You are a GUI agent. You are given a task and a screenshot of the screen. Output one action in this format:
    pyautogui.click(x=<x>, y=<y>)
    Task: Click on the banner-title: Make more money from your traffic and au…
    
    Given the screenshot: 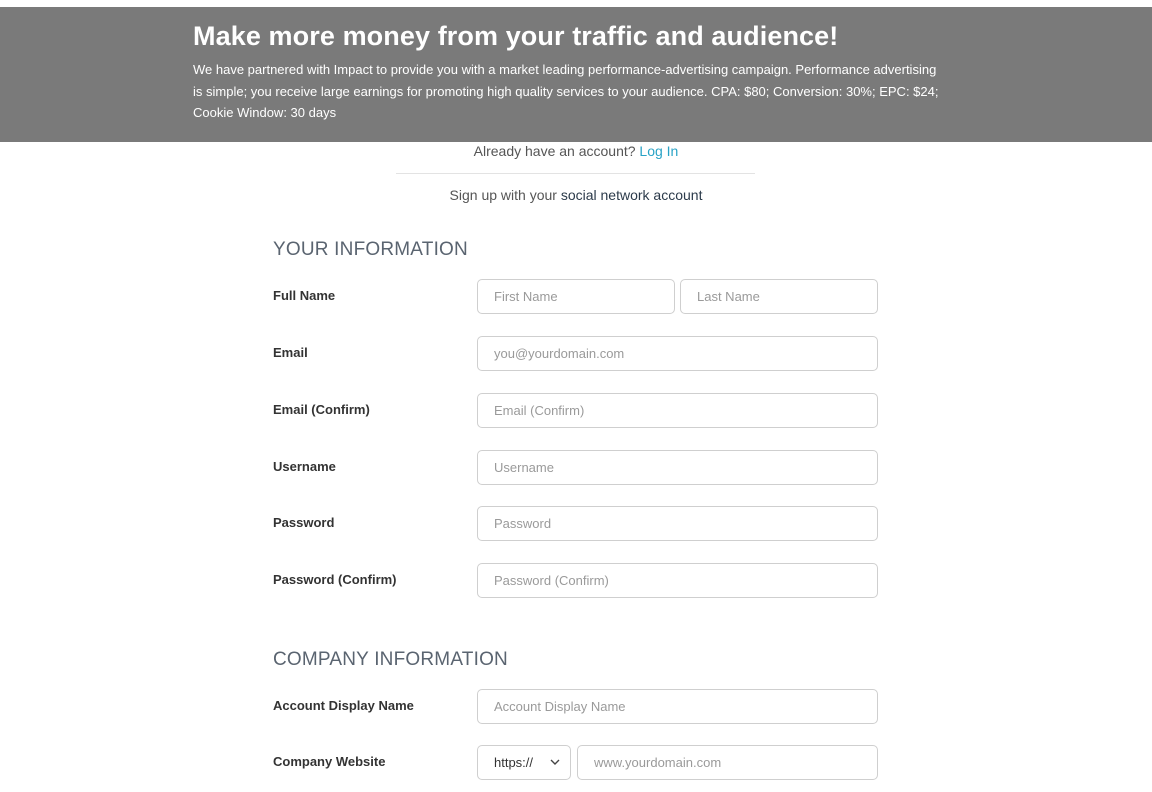 What is the action you would take?
    pyautogui.click(x=516, y=36)
    